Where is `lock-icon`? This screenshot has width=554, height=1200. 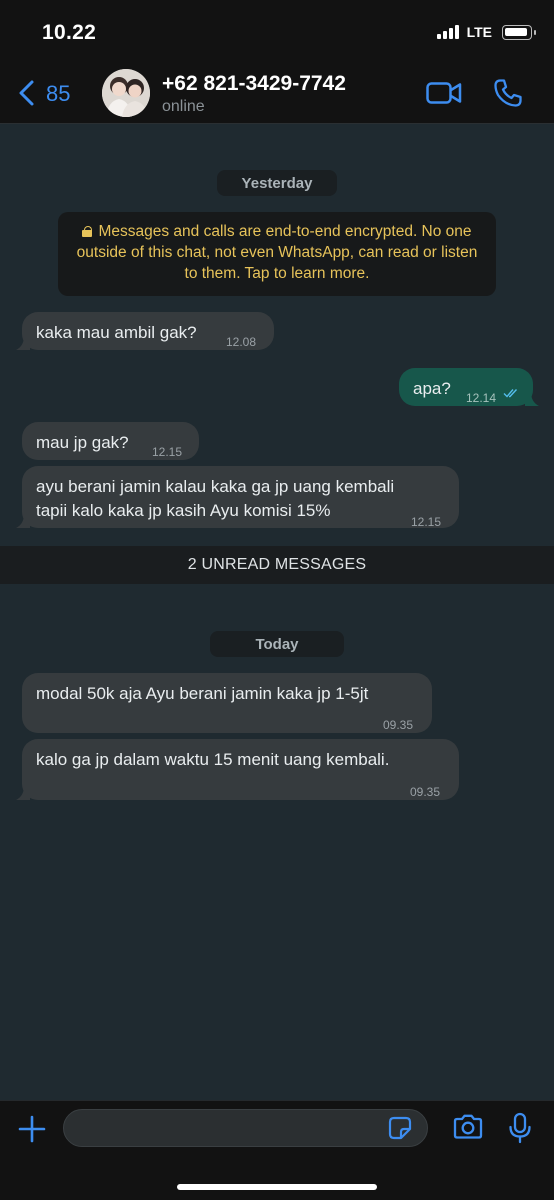 lock-icon is located at coordinates (87, 231).